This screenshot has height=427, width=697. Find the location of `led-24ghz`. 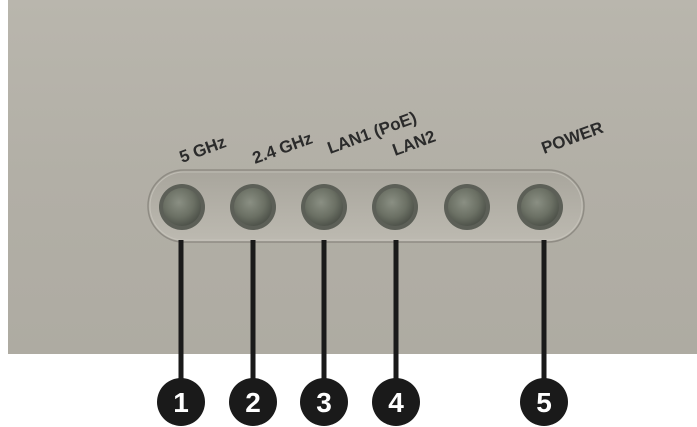

led-24ghz is located at coordinates (253, 207).